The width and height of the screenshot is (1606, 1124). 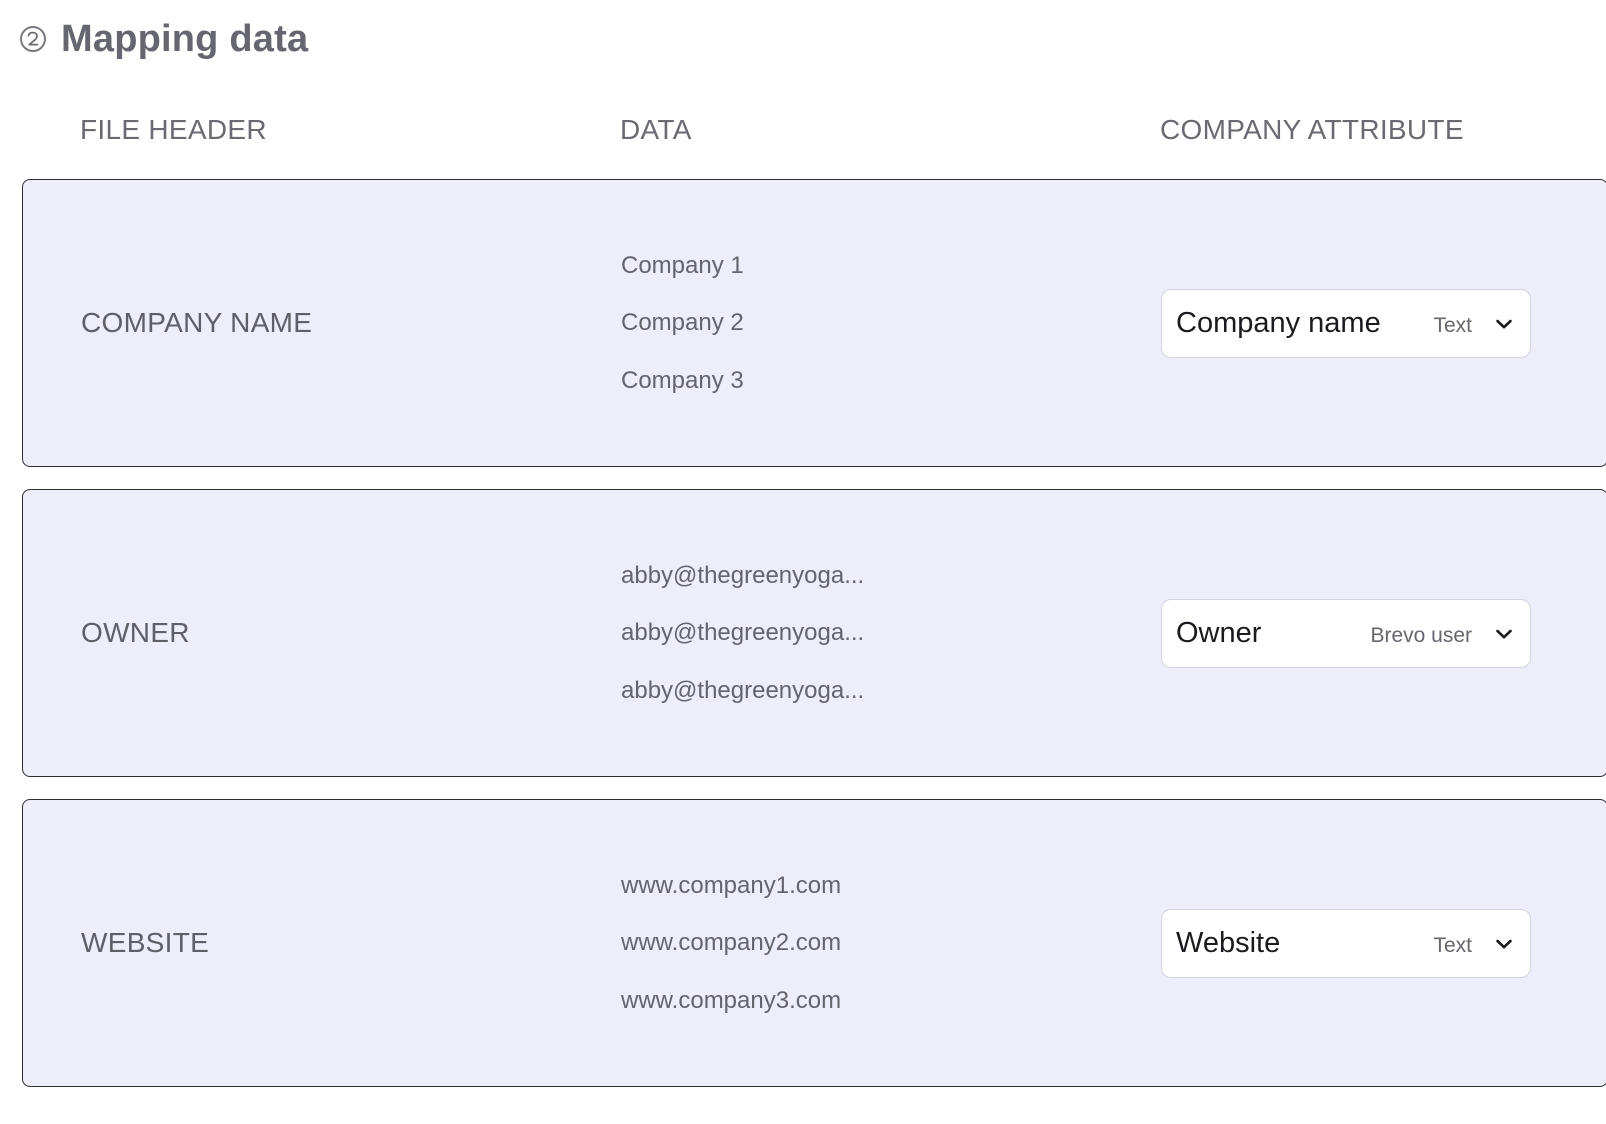 I want to click on attribute-selected-value: Company name, so click(x=1278, y=323).